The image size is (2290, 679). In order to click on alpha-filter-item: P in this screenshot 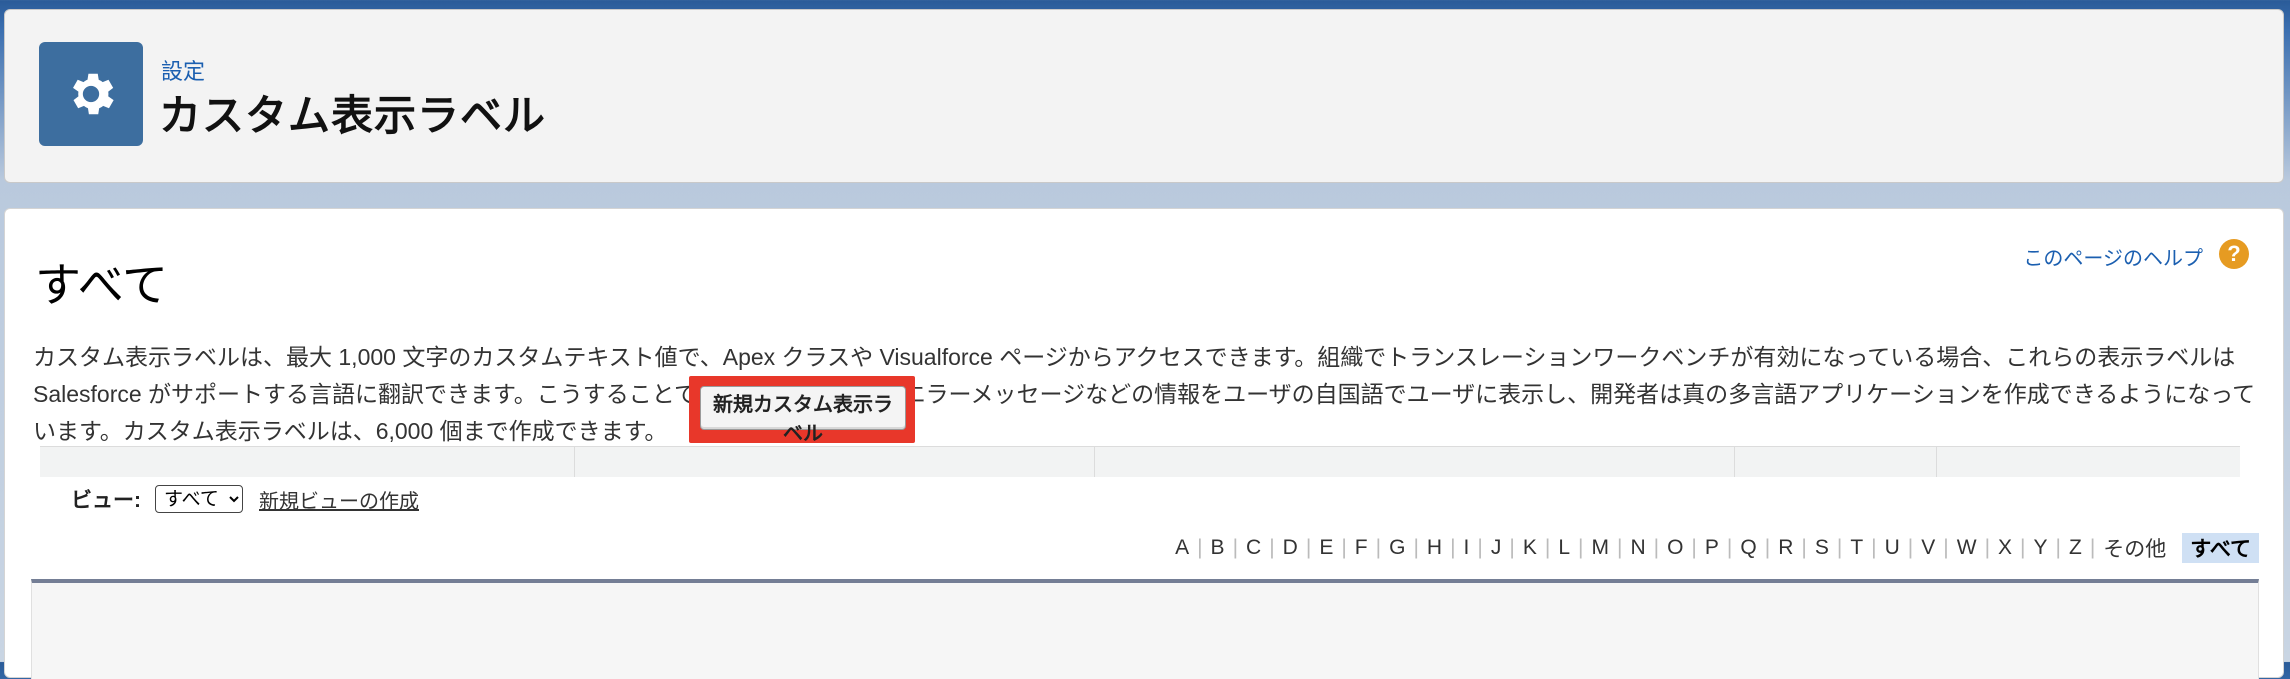, I will do `click(1712, 548)`.